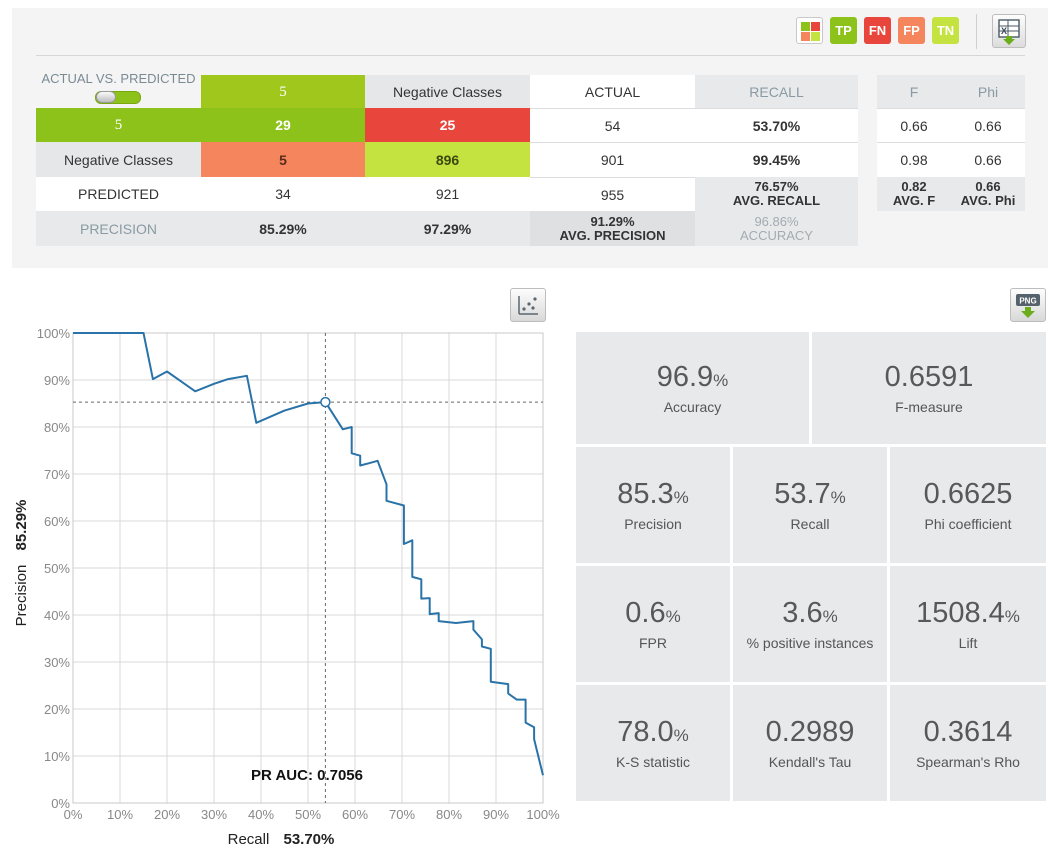 This screenshot has height=853, width=1057. I want to click on metric-label: % positive instances, so click(810, 643).